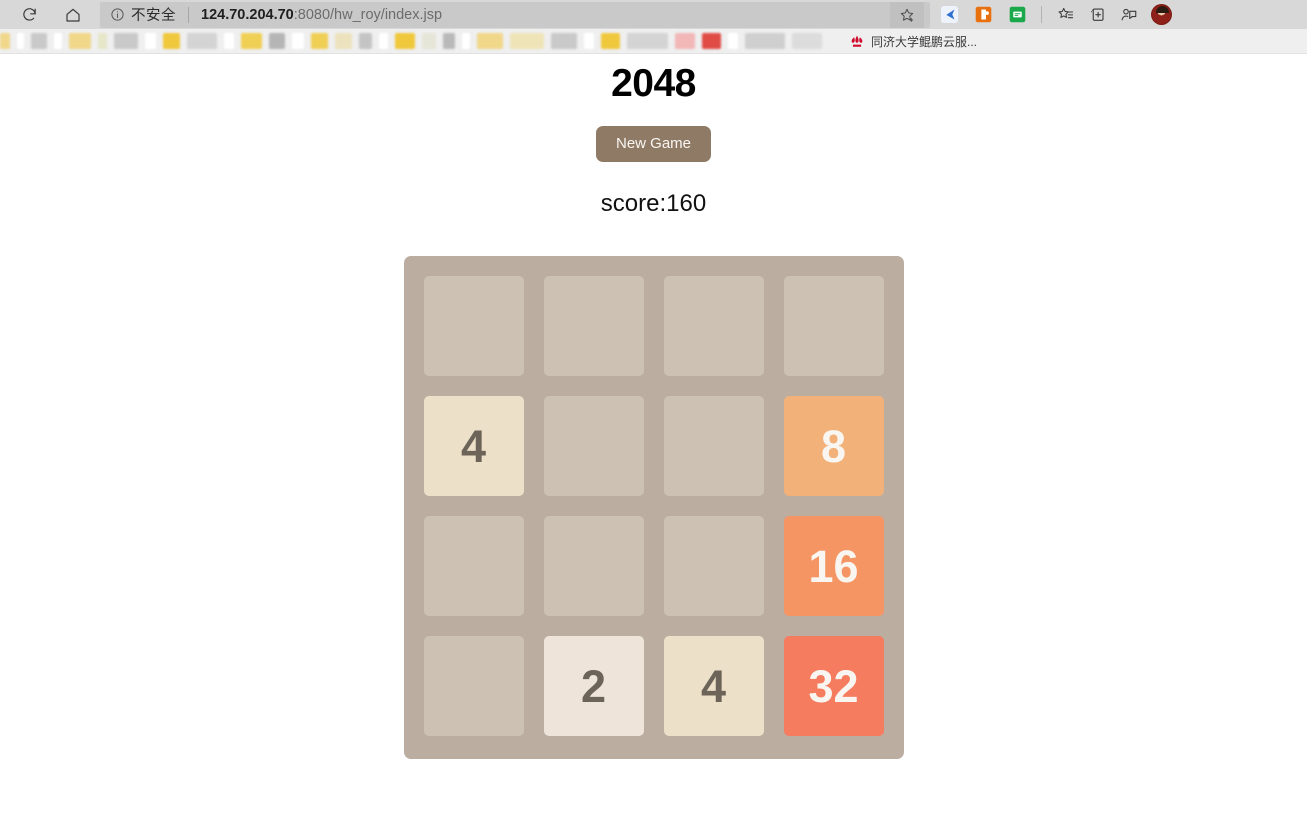 This screenshot has height=817, width=1307. Describe the element at coordinates (515, 14) in the screenshot. I see `address-bar: 不安全 124.70.204.70:8080/hw_roy/index.jsp` at that location.